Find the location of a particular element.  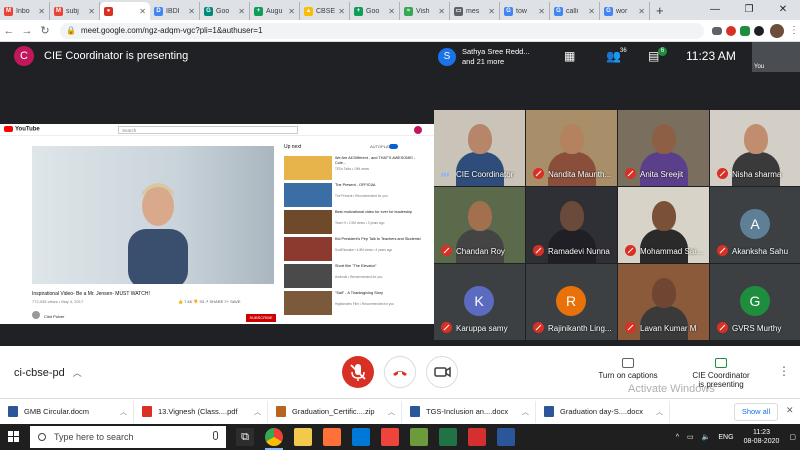

participant-tile: A Akanksha Sahu is located at coordinates (755, 225).